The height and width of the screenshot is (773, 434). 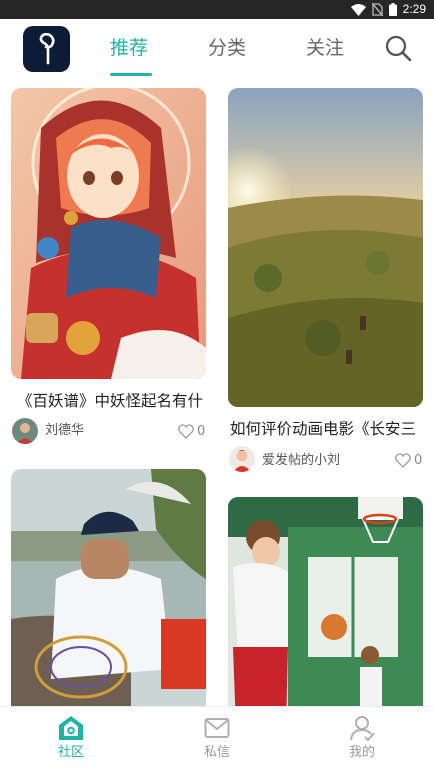 What do you see at coordinates (377, 9) in the screenshot?
I see `no-sim-icon` at bounding box center [377, 9].